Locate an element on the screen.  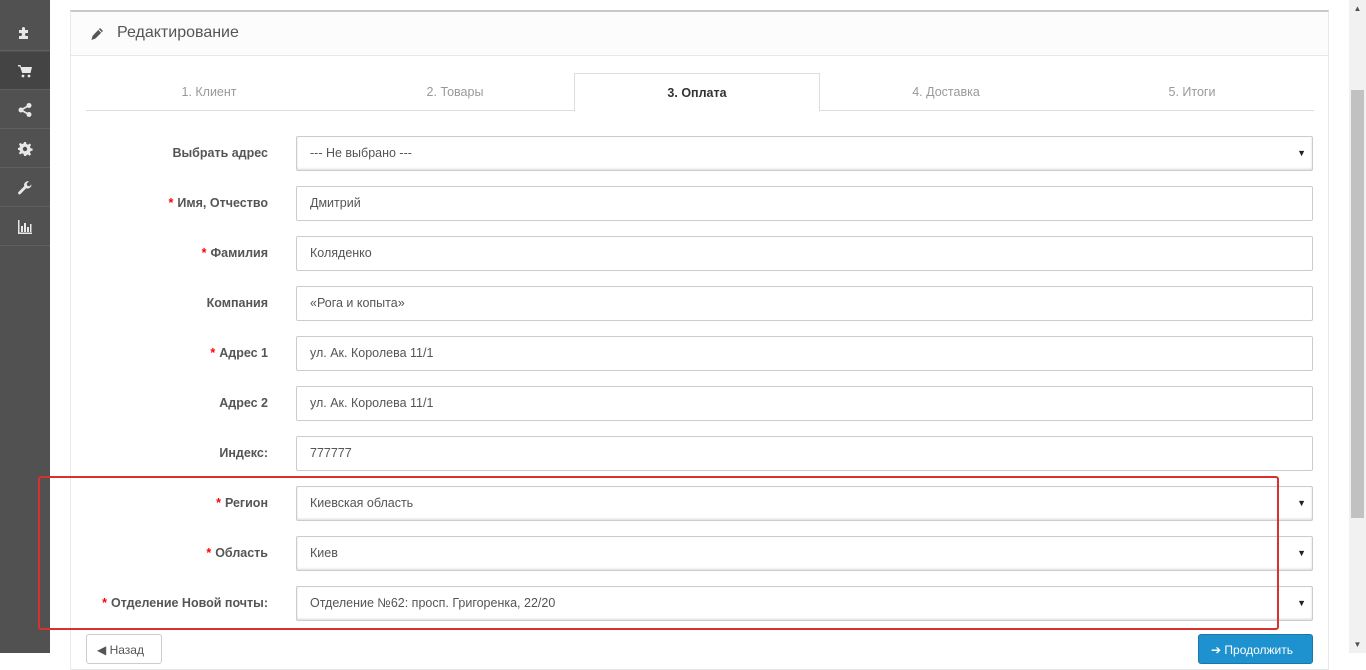
form-row-firstname: * Имя, Отчество Дмитрий is located at coordinates (700, 203).